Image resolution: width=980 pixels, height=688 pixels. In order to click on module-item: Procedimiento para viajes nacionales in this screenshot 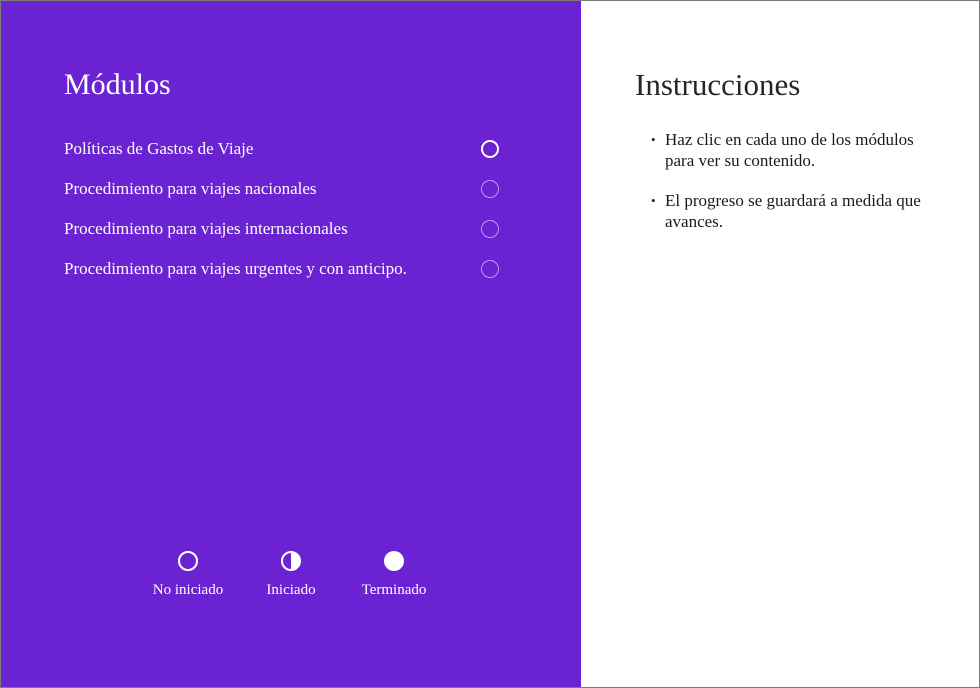, I will do `click(281, 189)`.